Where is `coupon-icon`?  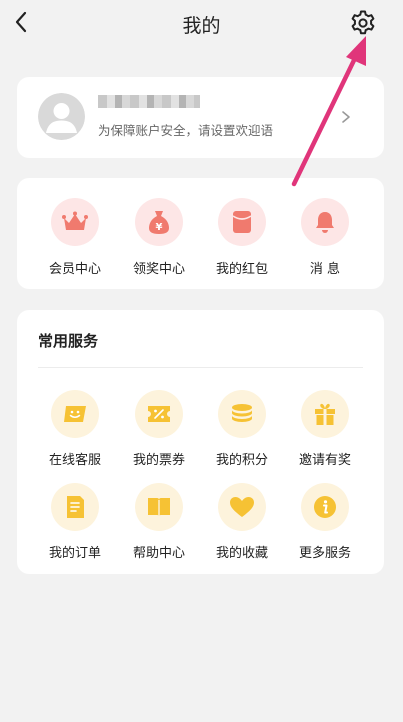
coupon-icon is located at coordinates (159, 414).